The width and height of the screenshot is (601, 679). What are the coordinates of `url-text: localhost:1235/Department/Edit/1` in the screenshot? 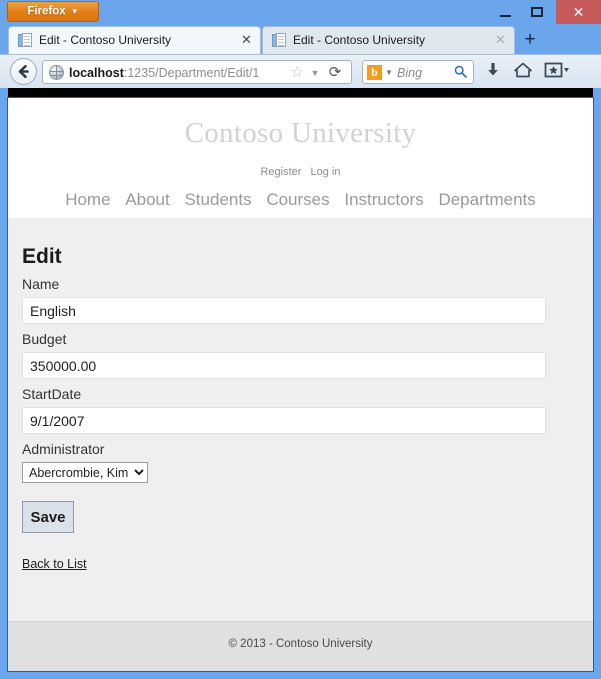 It's located at (164, 73).